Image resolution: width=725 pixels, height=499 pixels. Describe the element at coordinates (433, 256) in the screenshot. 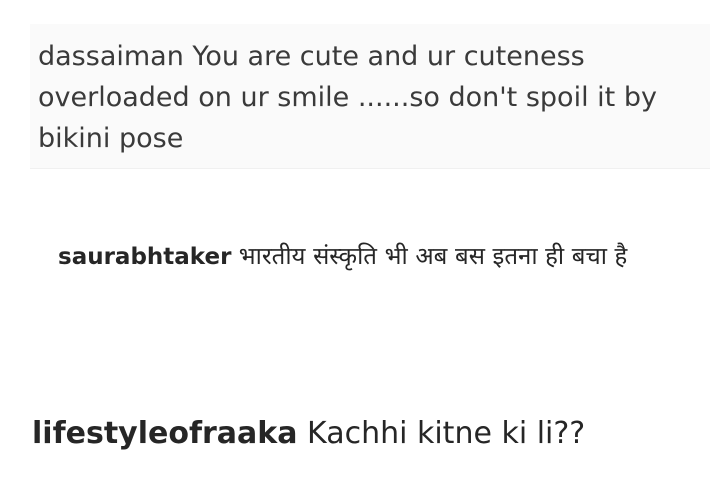

I see `comment-text: भारतीय संस्कृति भी अब बस इतना ही बचा है` at that location.